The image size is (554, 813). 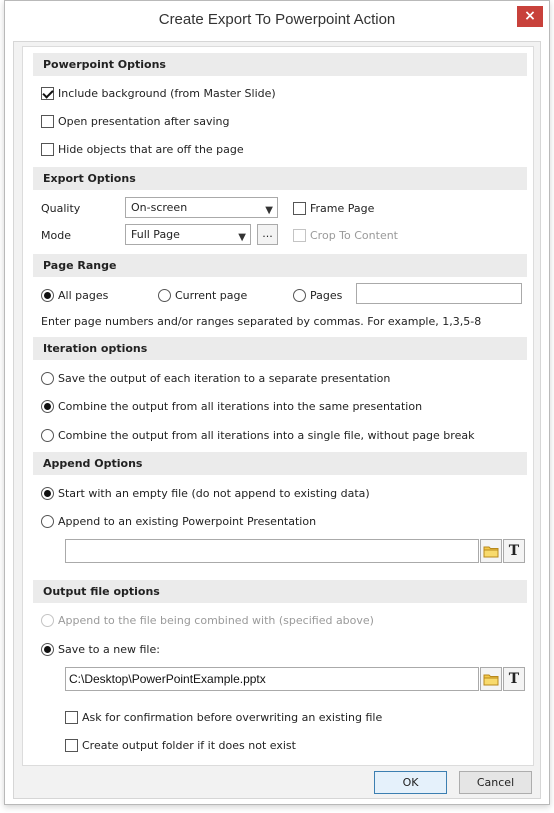 What do you see at coordinates (159, 207) in the screenshot?
I see `quality-value: On-screen` at bounding box center [159, 207].